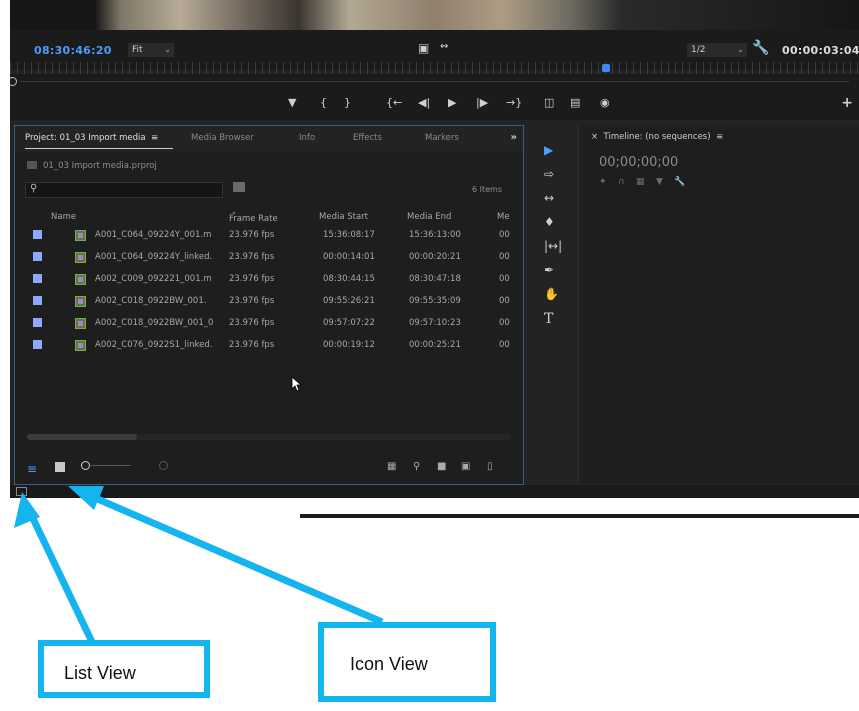 The width and height of the screenshot is (859, 711). What do you see at coordinates (349, 279) in the screenshot?
I see `clip-media-start: 08:30:44:15` at bounding box center [349, 279].